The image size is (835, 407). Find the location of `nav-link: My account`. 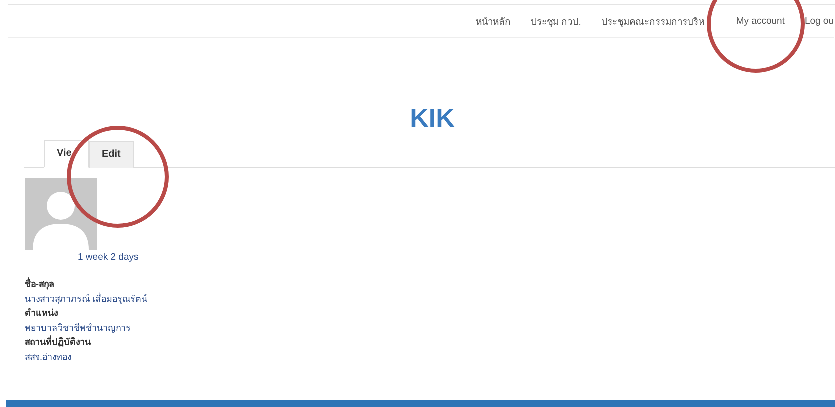

nav-link: My account is located at coordinates (760, 21).